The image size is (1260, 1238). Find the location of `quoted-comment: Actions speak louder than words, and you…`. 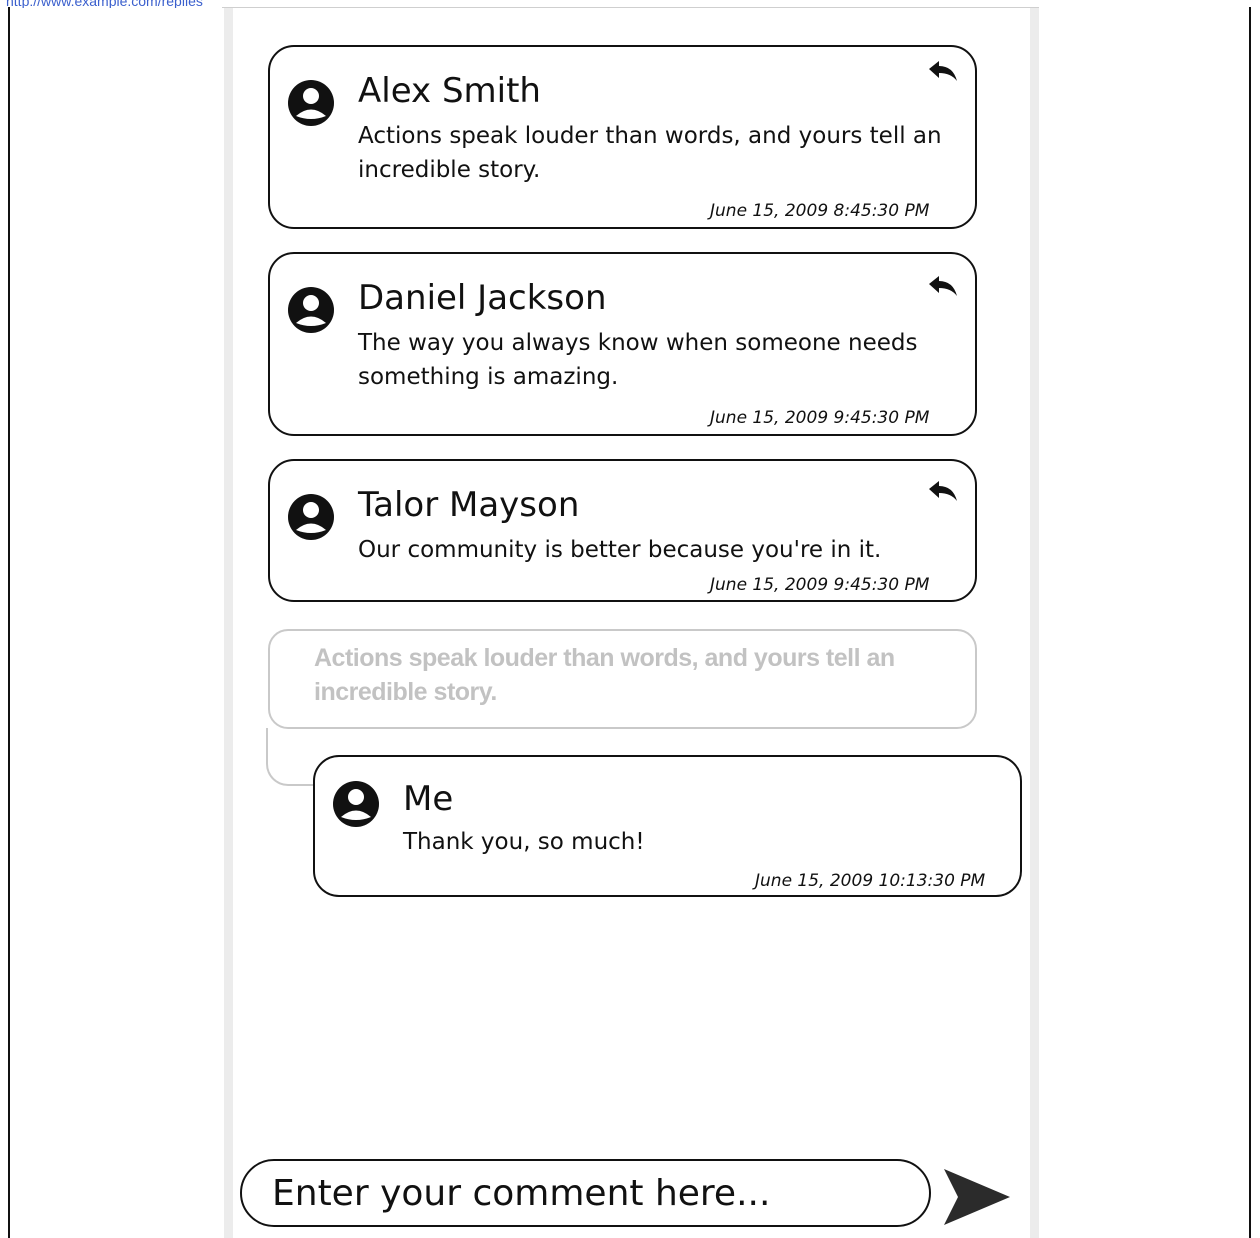

quoted-comment: Actions speak louder than words, and you… is located at coordinates (622, 679).